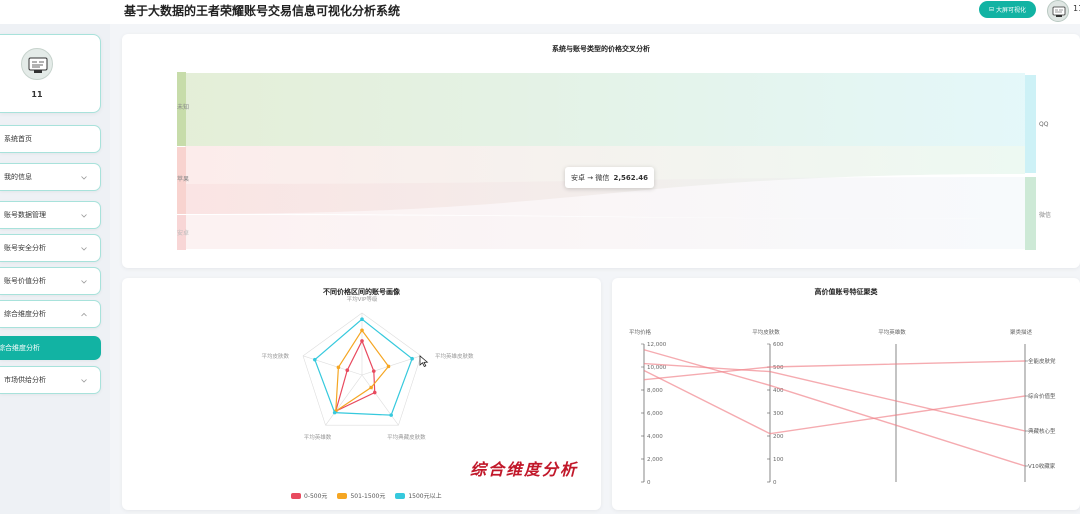 The height and width of the screenshot is (514, 1080). I want to click on radar-legend: 0-500元 501-1500元 1500元以上, so click(366, 495).